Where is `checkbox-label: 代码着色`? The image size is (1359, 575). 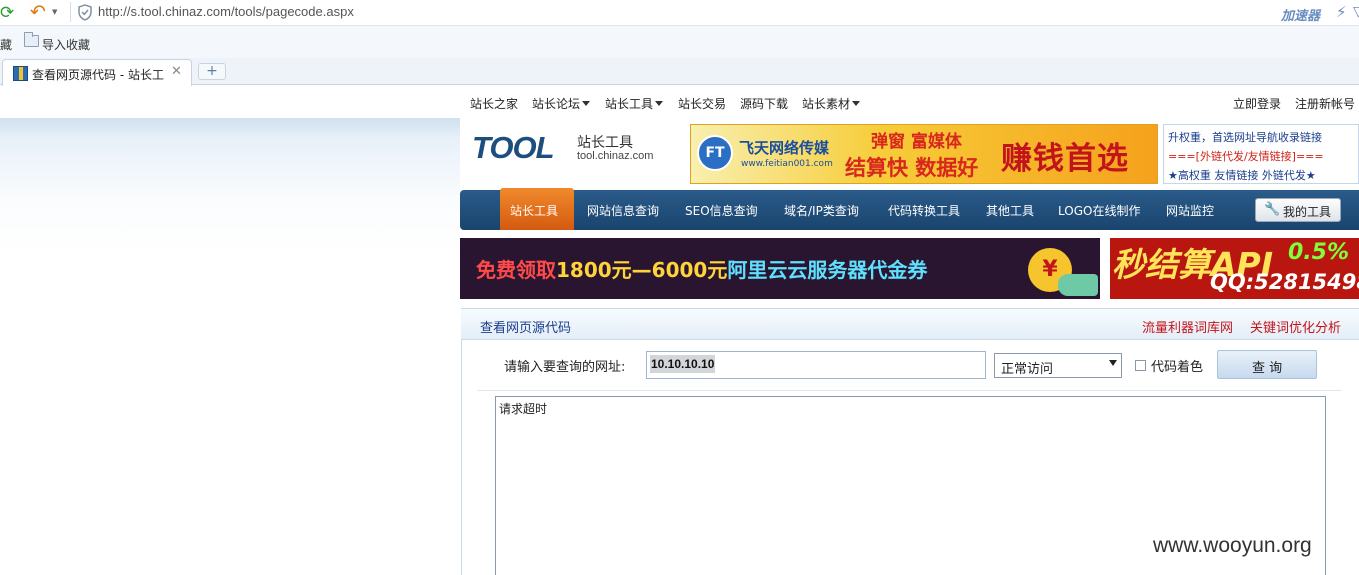 checkbox-label: 代码着色 is located at coordinates (1177, 365).